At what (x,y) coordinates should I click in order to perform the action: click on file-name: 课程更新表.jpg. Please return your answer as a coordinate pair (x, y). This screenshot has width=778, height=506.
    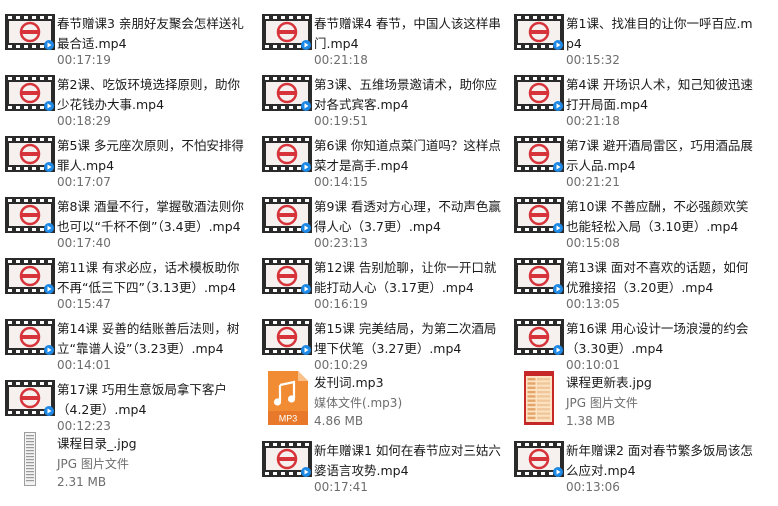
    Looking at the image, I should click on (609, 382).